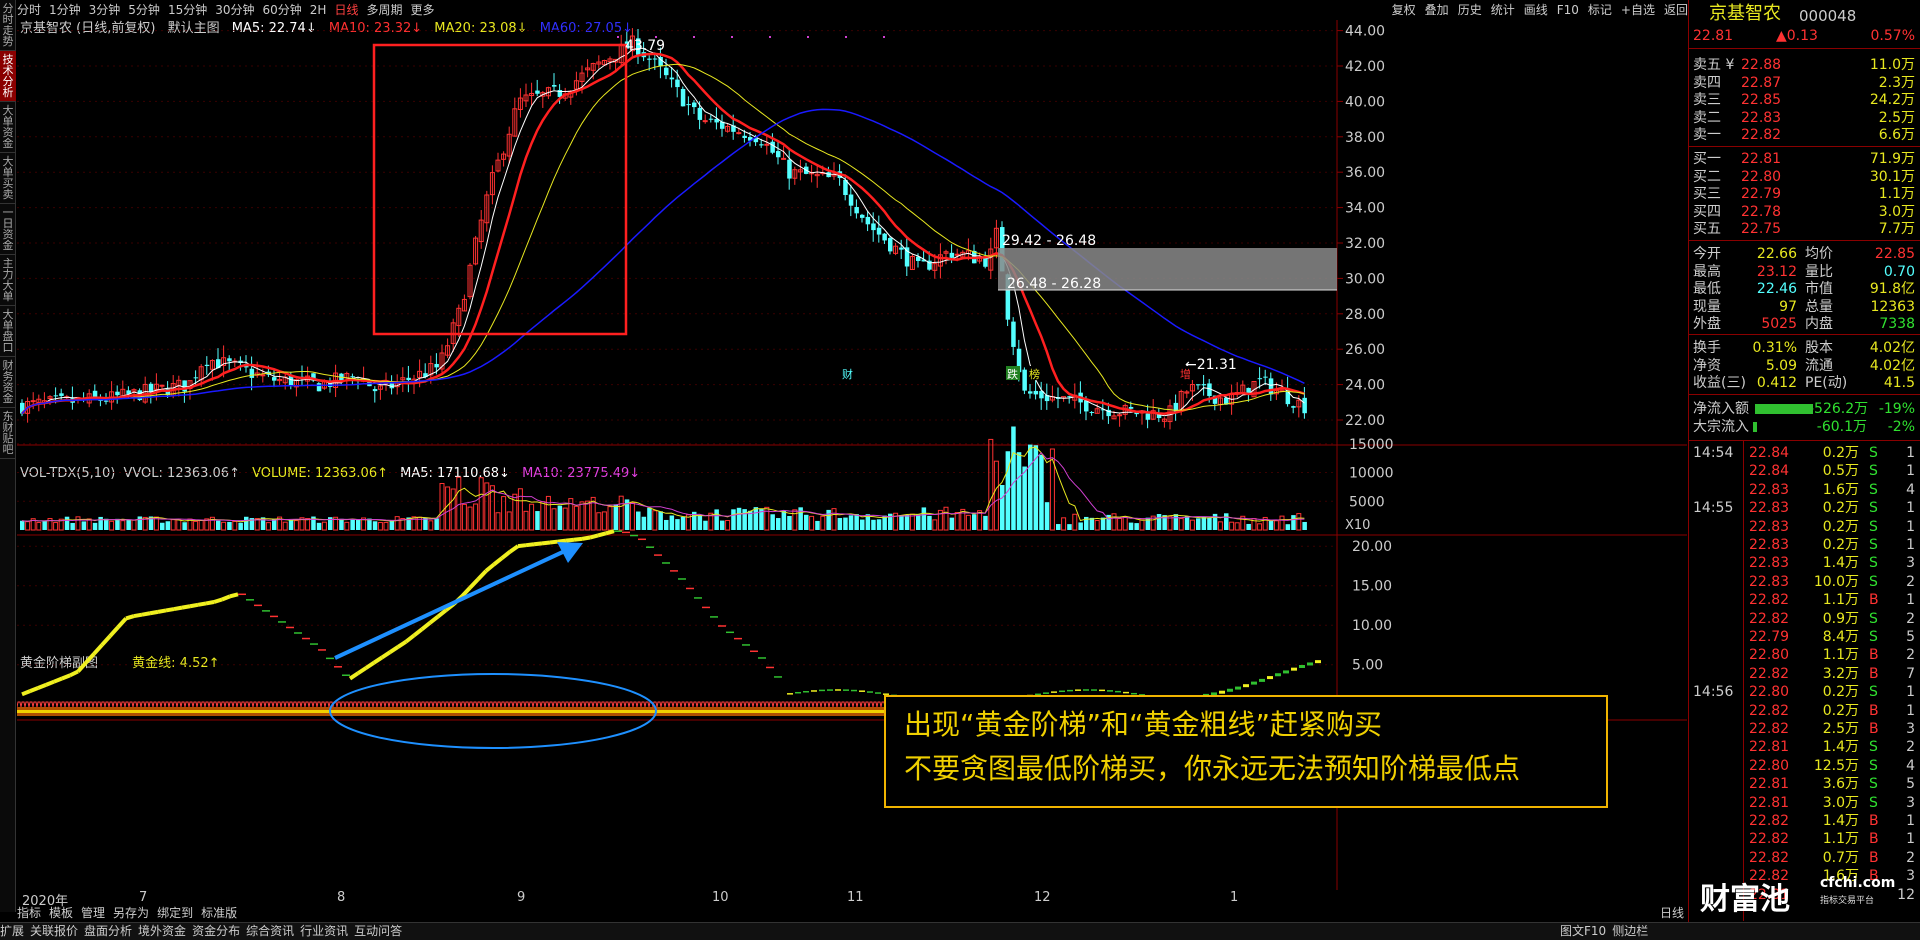 This screenshot has height=940, width=1920. Describe the element at coordinates (384, 10) in the screenshot. I see `period-tab-9: 多周期` at that location.